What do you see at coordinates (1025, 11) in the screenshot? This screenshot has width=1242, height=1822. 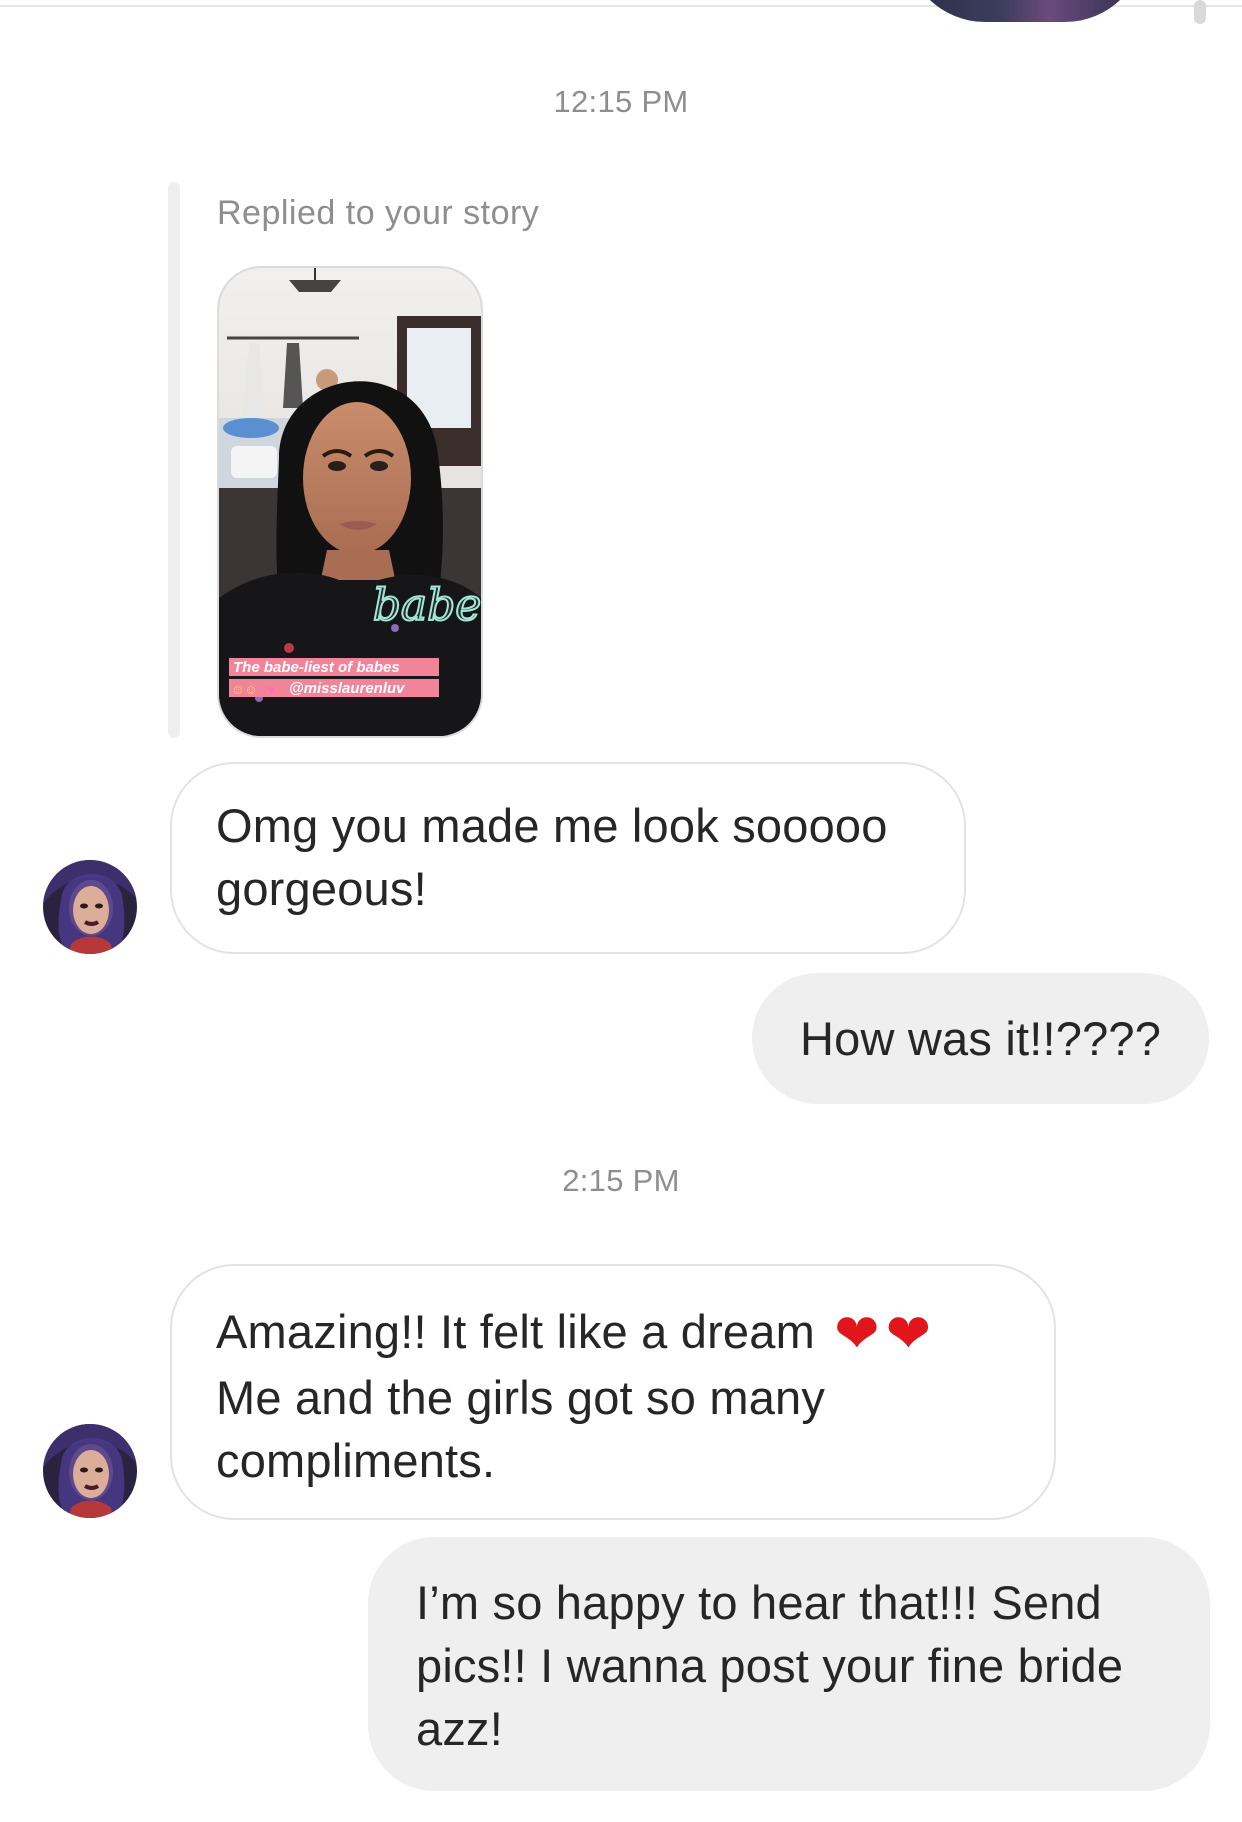 I see `previous-media-thumbnail` at bounding box center [1025, 11].